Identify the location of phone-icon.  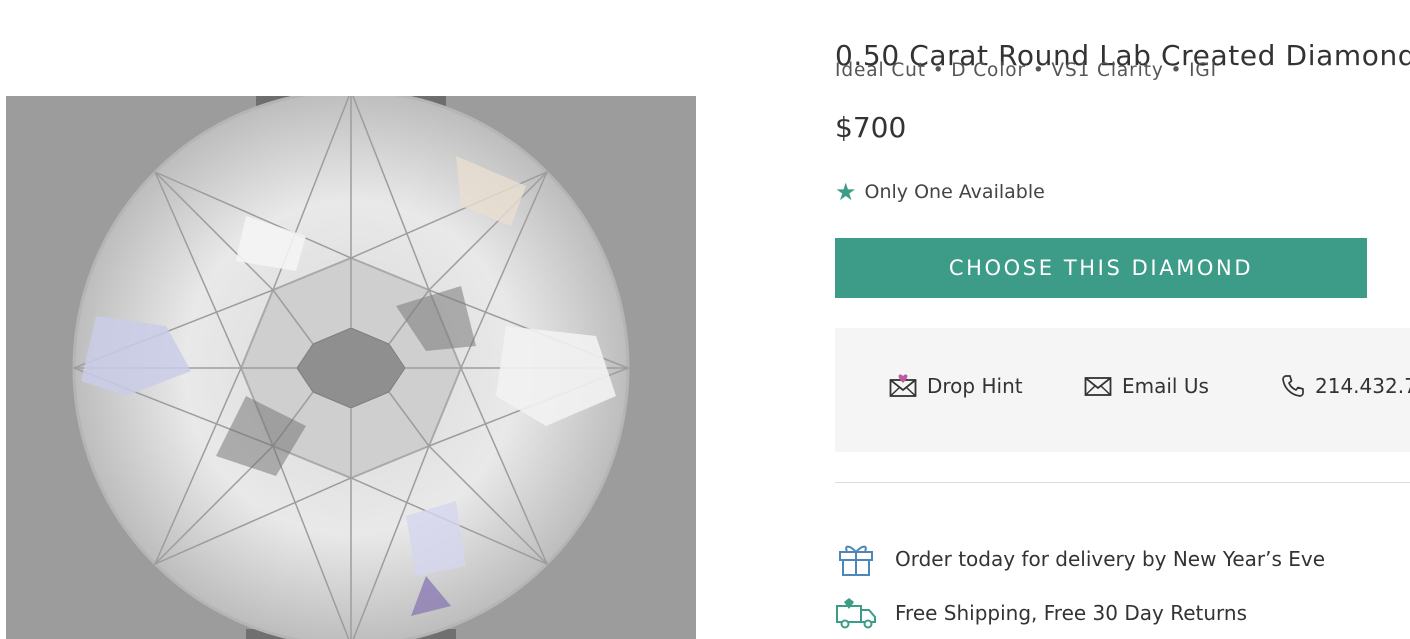
(1293, 386).